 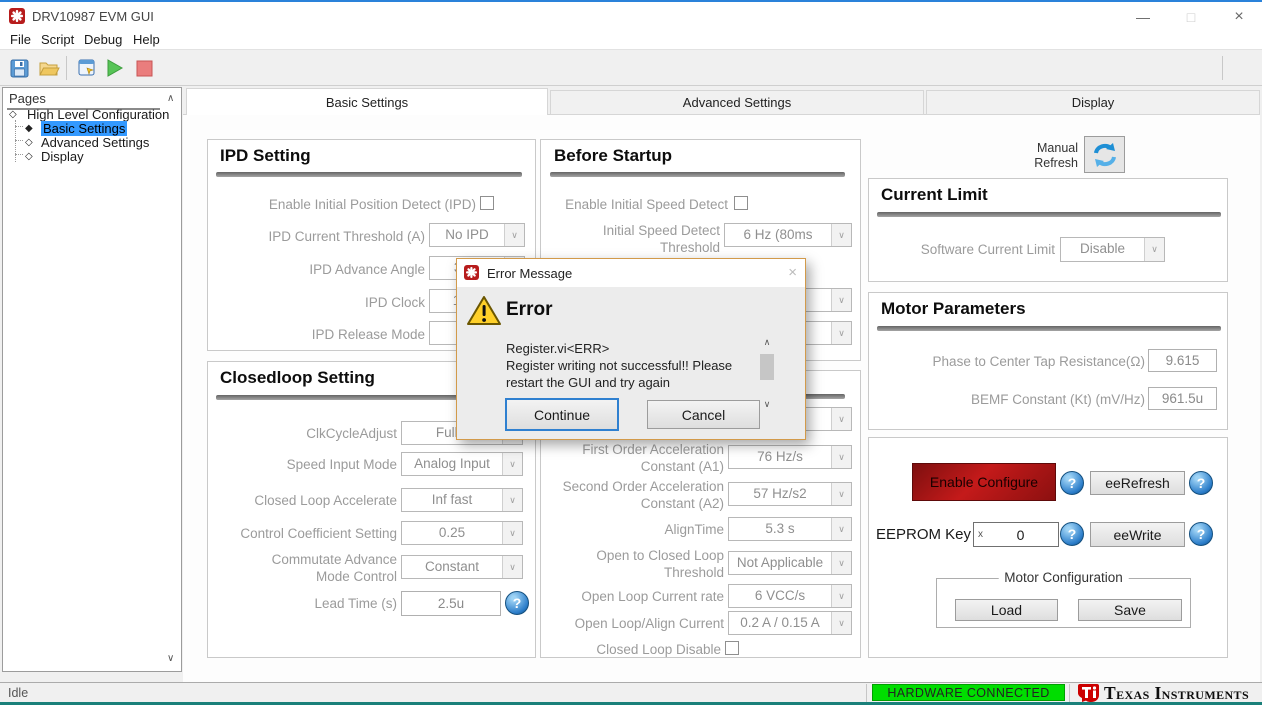 What do you see at coordinates (661, 239) in the screenshot?
I see `row-label: Initial Speed Detect Threshold` at bounding box center [661, 239].